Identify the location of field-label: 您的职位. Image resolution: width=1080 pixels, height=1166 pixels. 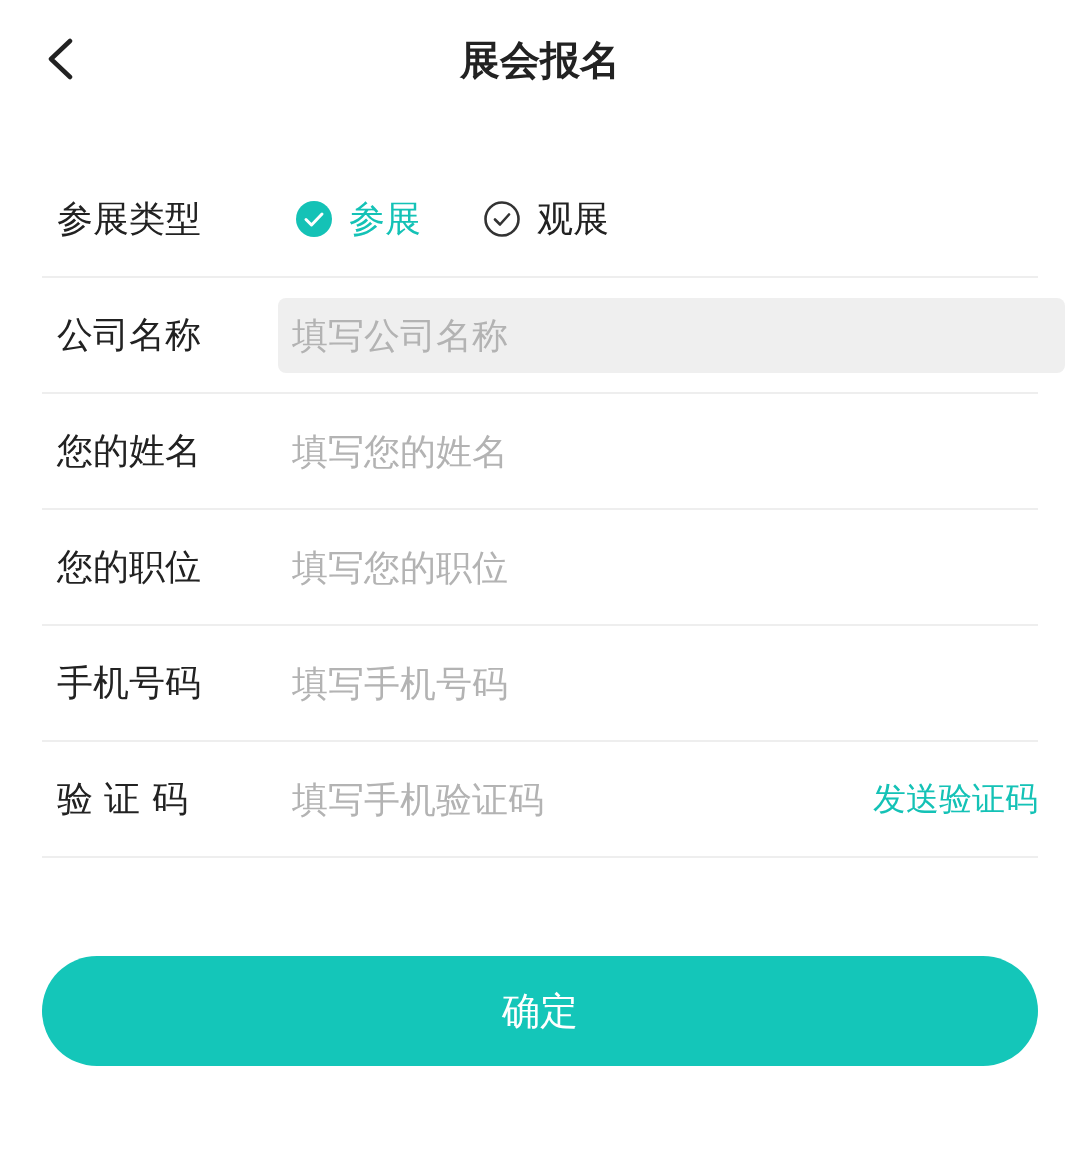
(129, 566).